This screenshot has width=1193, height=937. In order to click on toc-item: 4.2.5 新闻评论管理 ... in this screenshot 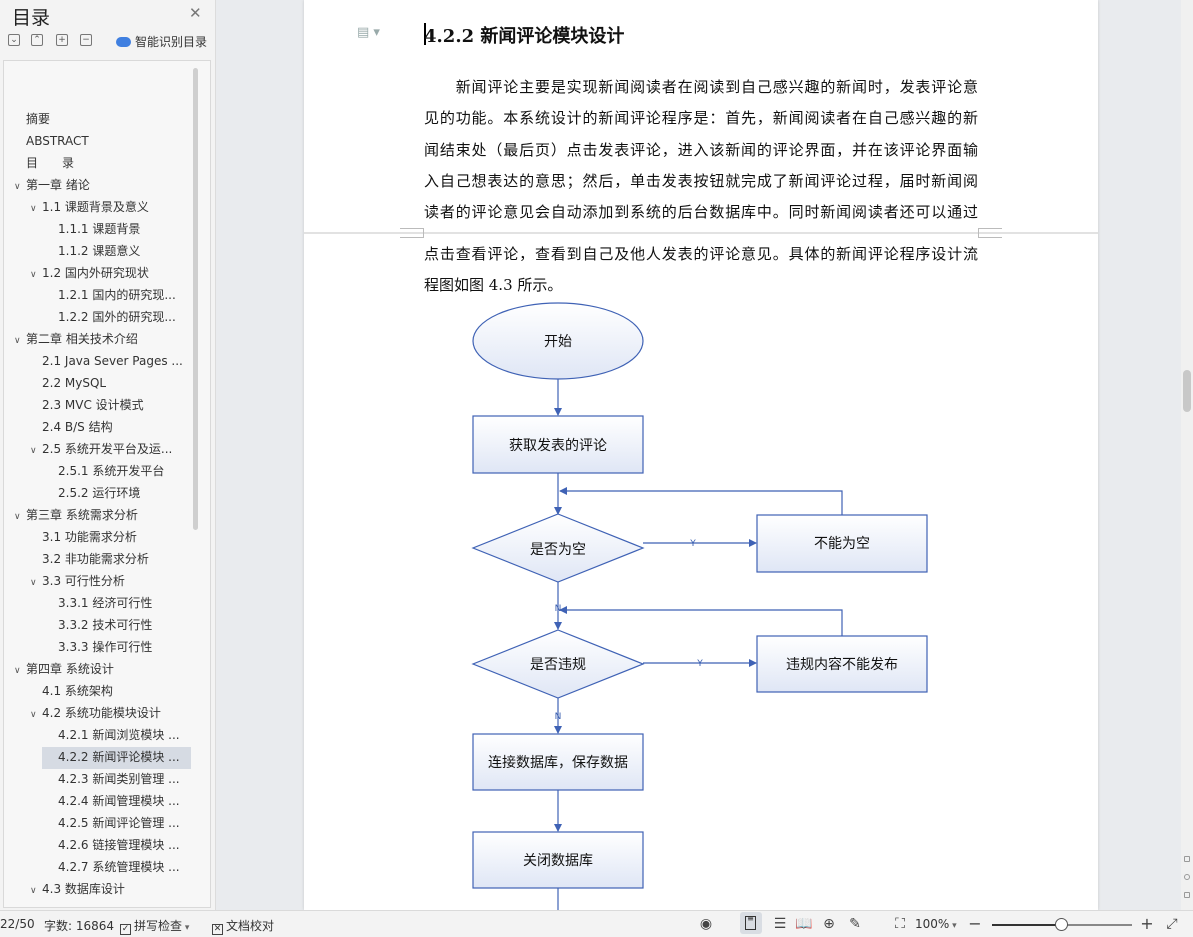, I will do `click(113, 823)`.